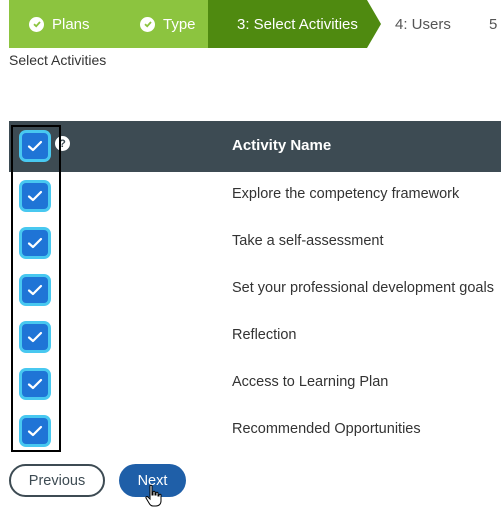 The height and width of the screenshot is (521, 501). I want to click on table-header: ? Activity Name, so click(255, 146).